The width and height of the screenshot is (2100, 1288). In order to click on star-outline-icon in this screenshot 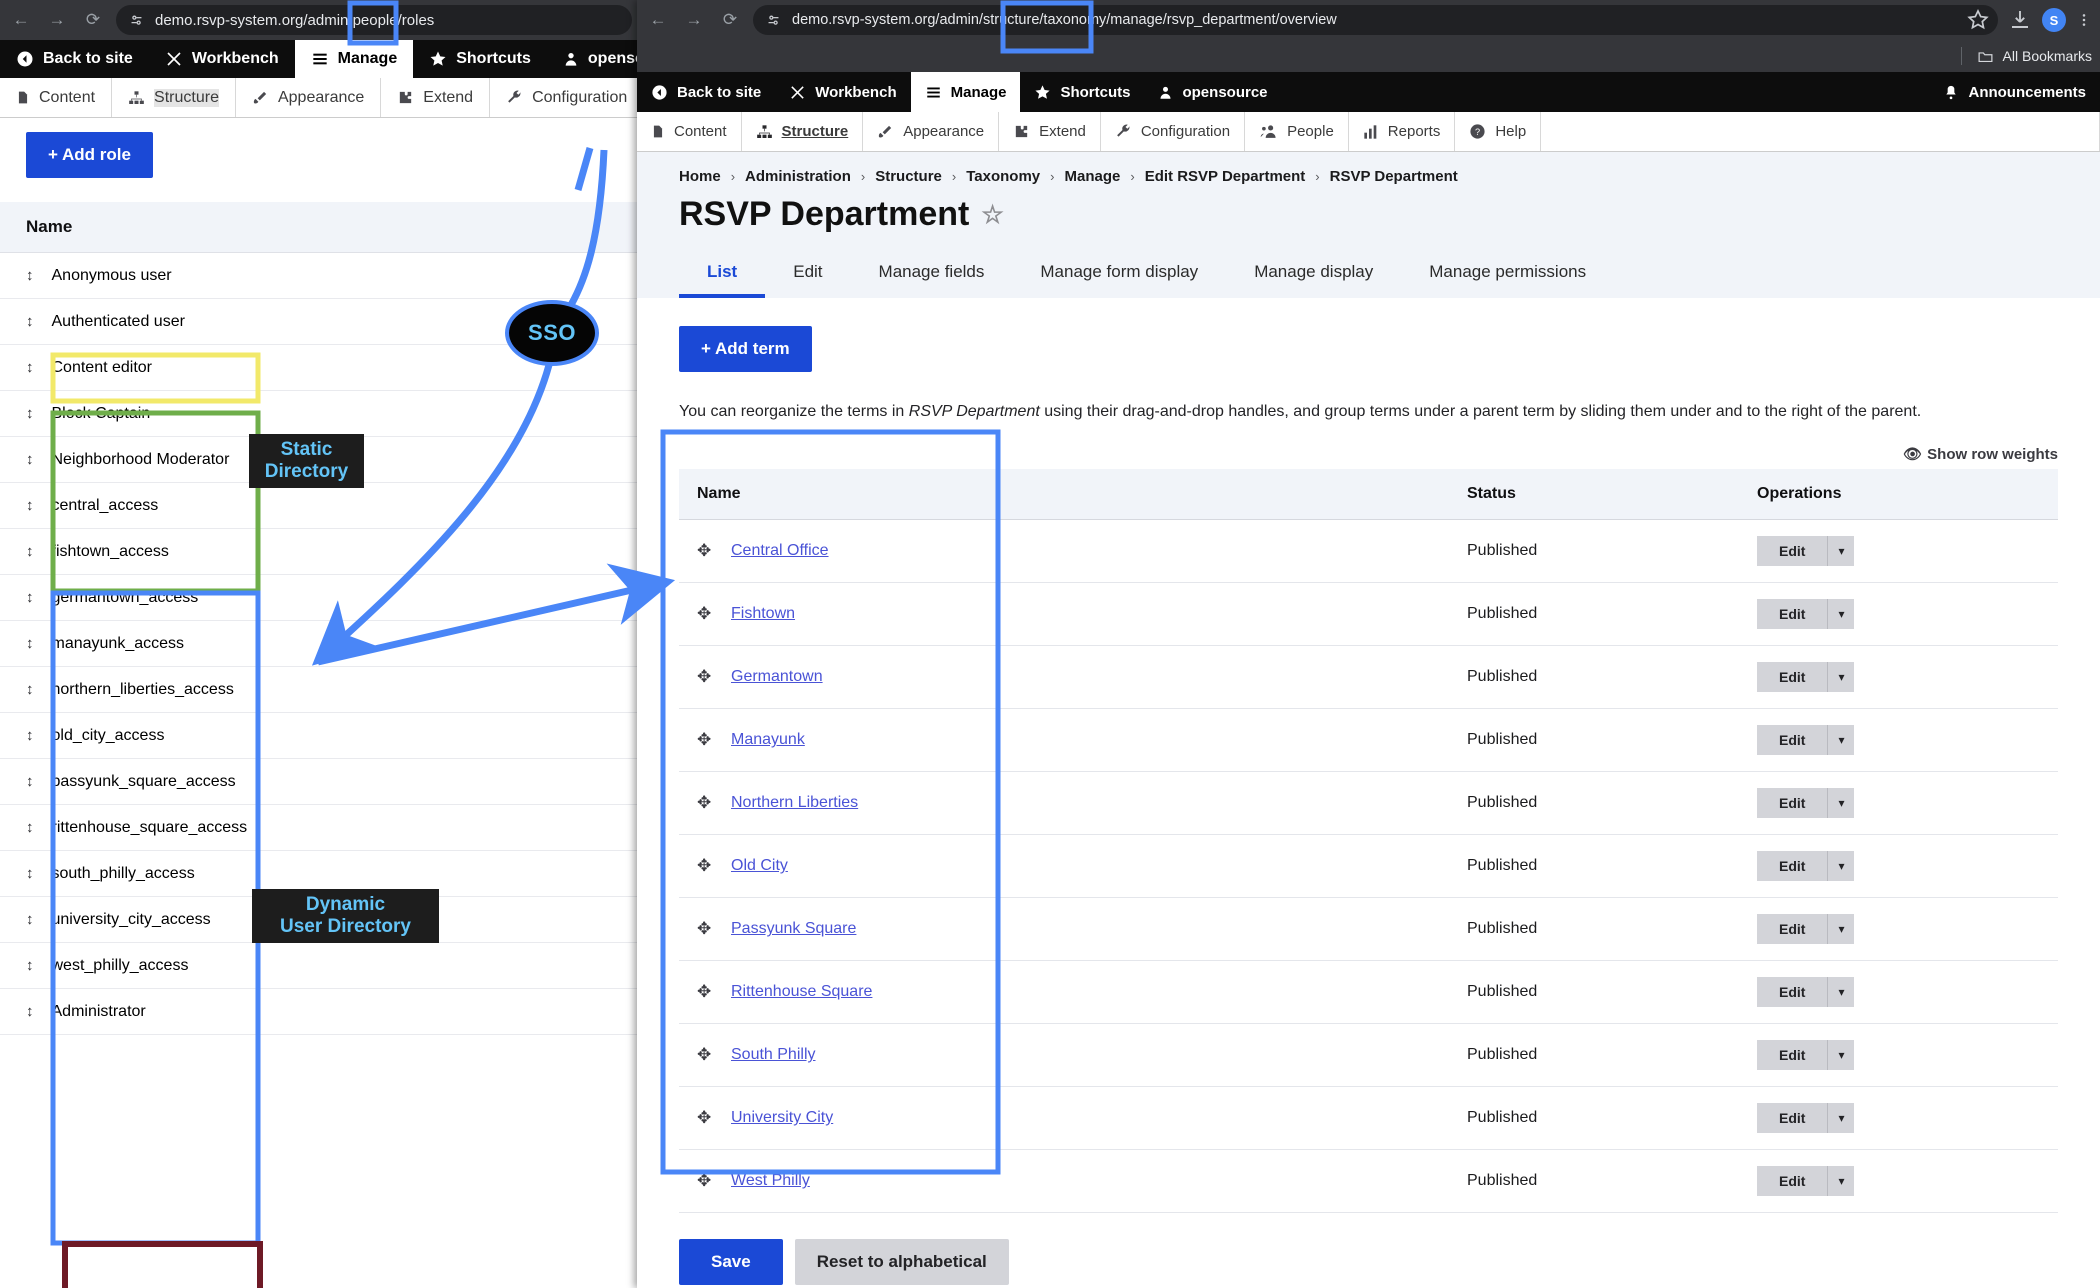, I will do `click(1978, 20)`.